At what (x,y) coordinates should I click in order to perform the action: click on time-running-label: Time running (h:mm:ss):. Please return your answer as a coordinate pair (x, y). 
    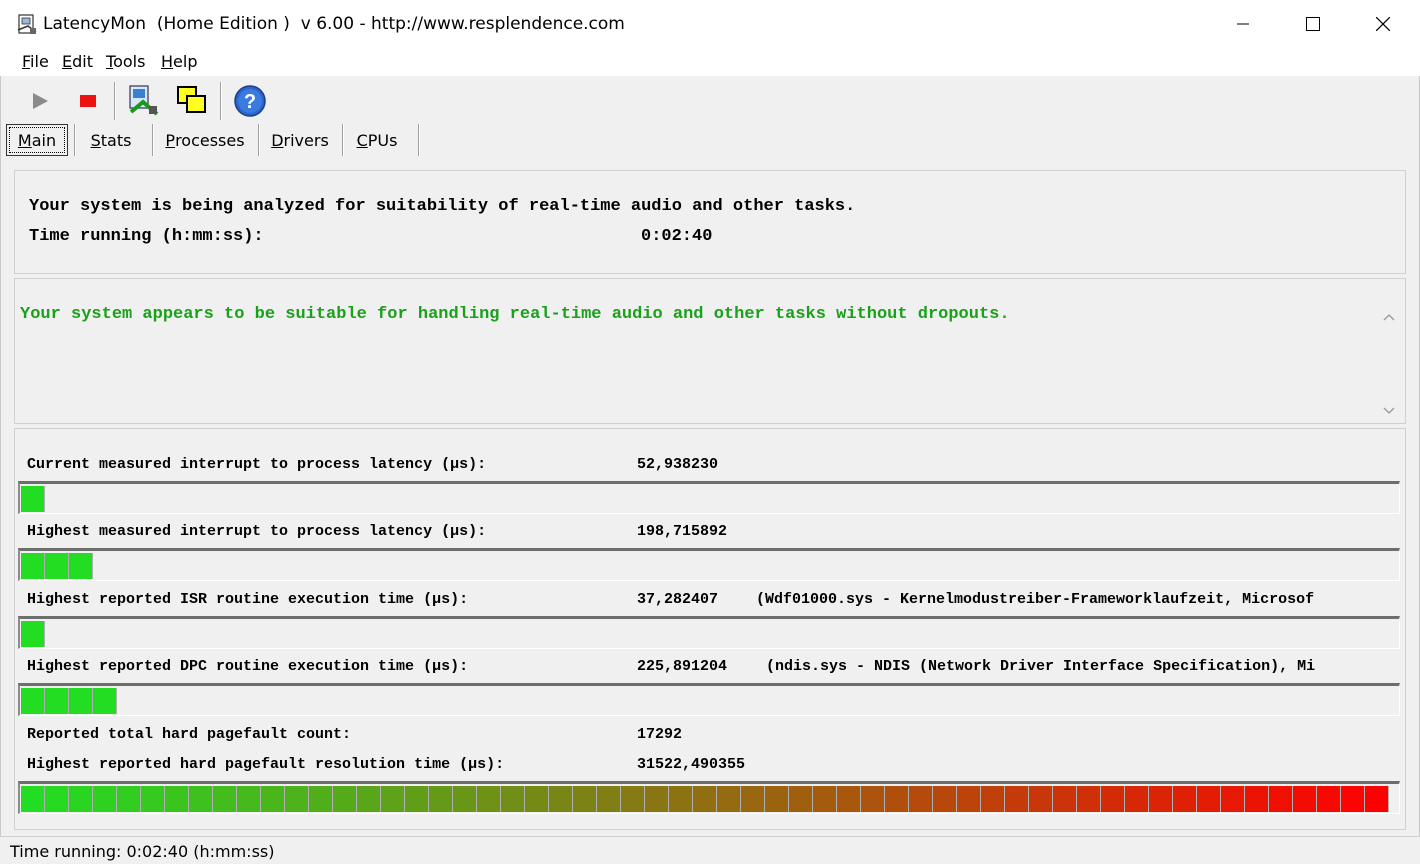
    Looking at the image, I should click on (146, 236).